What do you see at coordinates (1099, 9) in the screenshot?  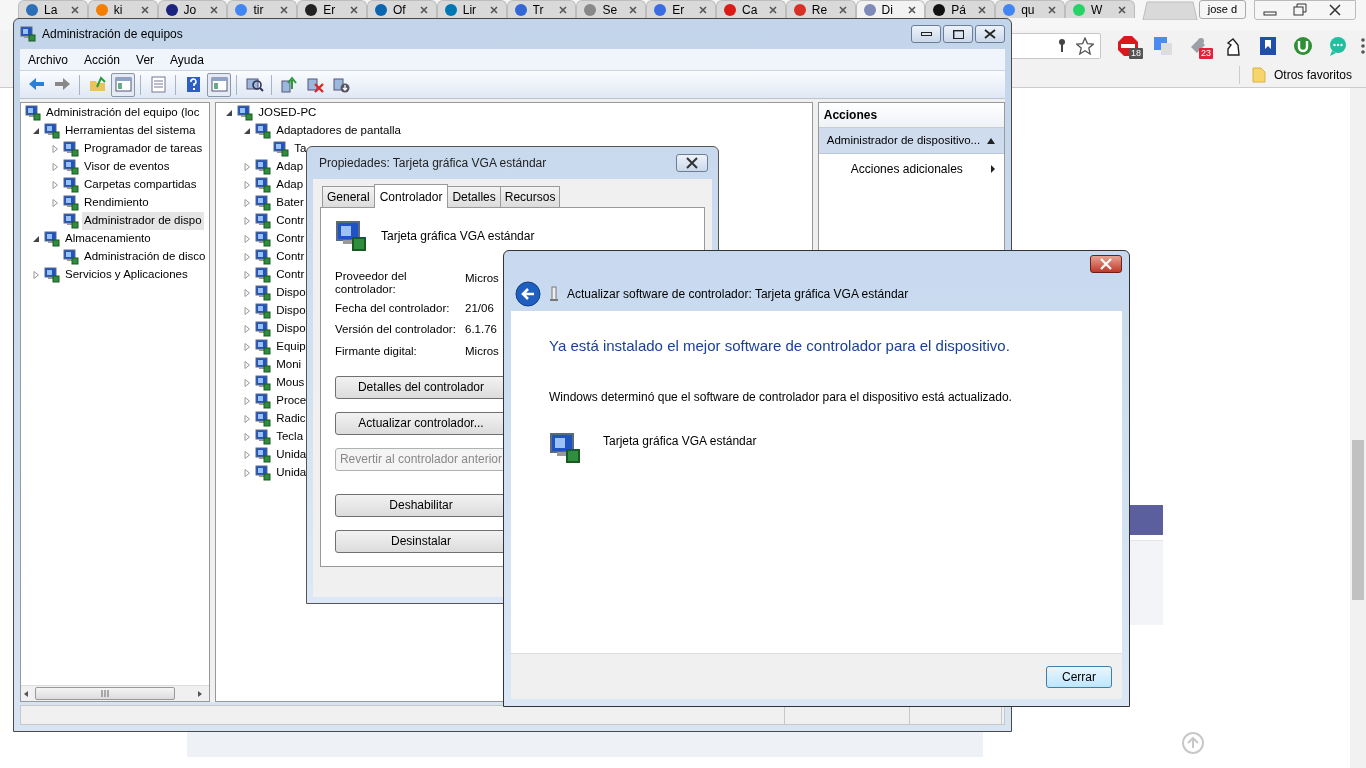 I see `browser-tab: W` at bounding box center [1099, 9].